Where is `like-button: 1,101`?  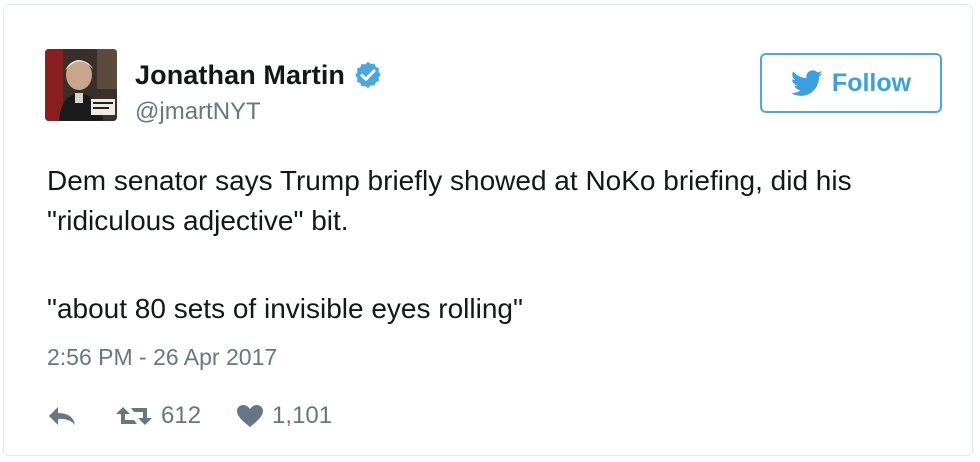
like-button: 1,101 is located at coordinates (284, 416).